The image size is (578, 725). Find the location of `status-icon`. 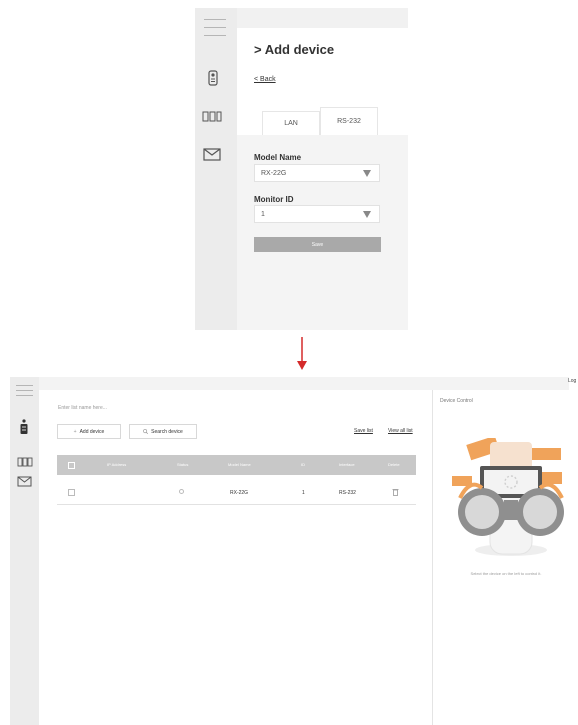

status-icon is located at coordinates (181, 491).